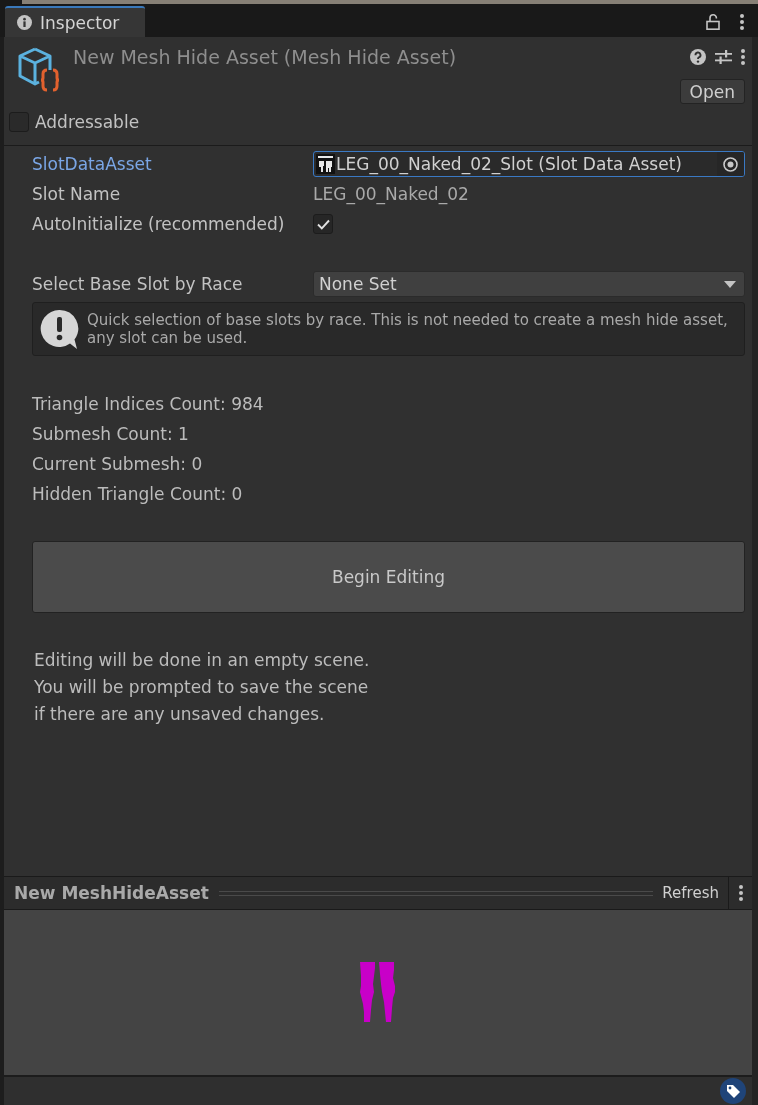 The image size is (758, 1105). I want to click on cube-icon, so click(39, 69).